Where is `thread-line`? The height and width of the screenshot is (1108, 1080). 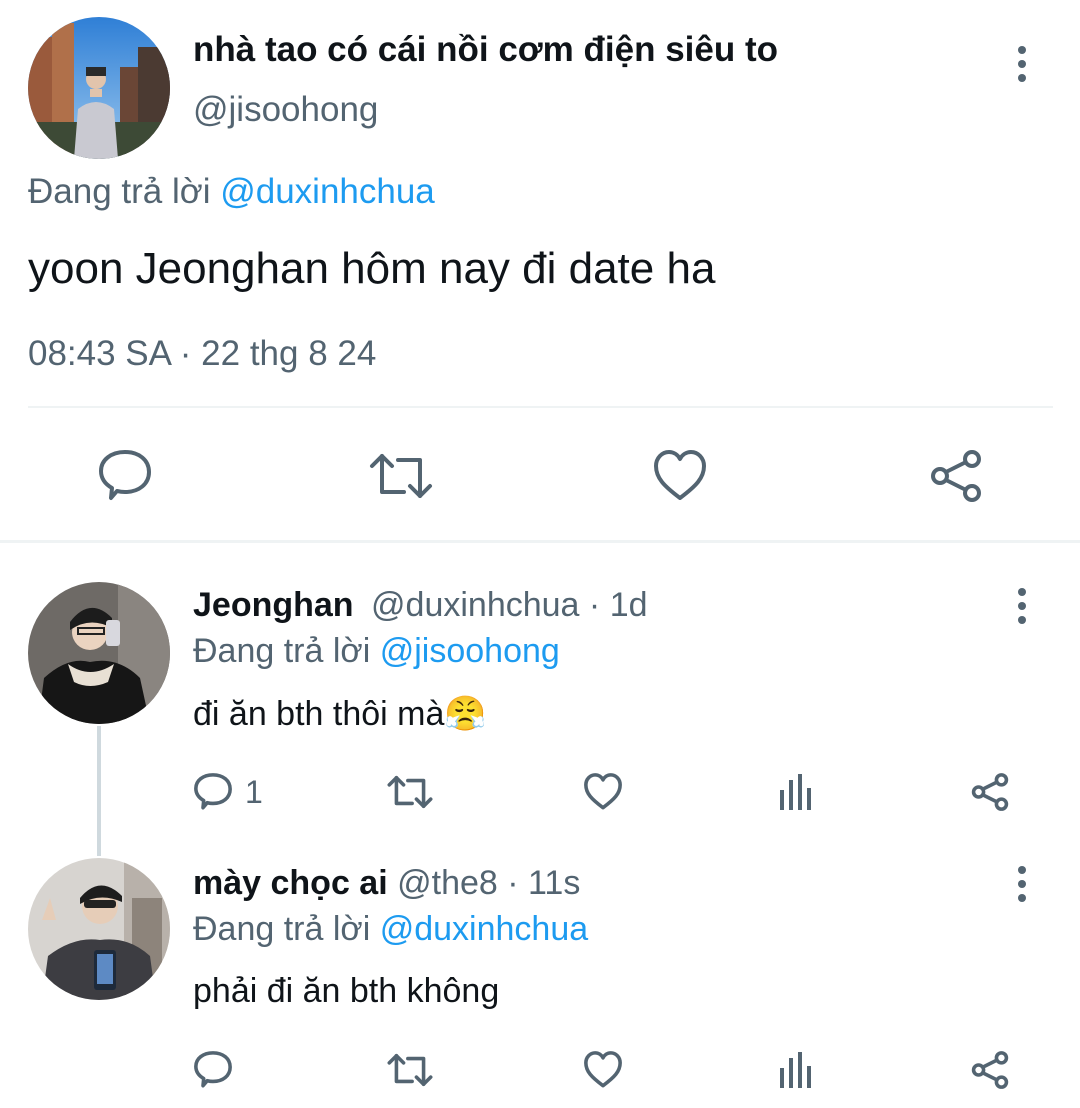 thread-line is located at coordinates (99, 791).